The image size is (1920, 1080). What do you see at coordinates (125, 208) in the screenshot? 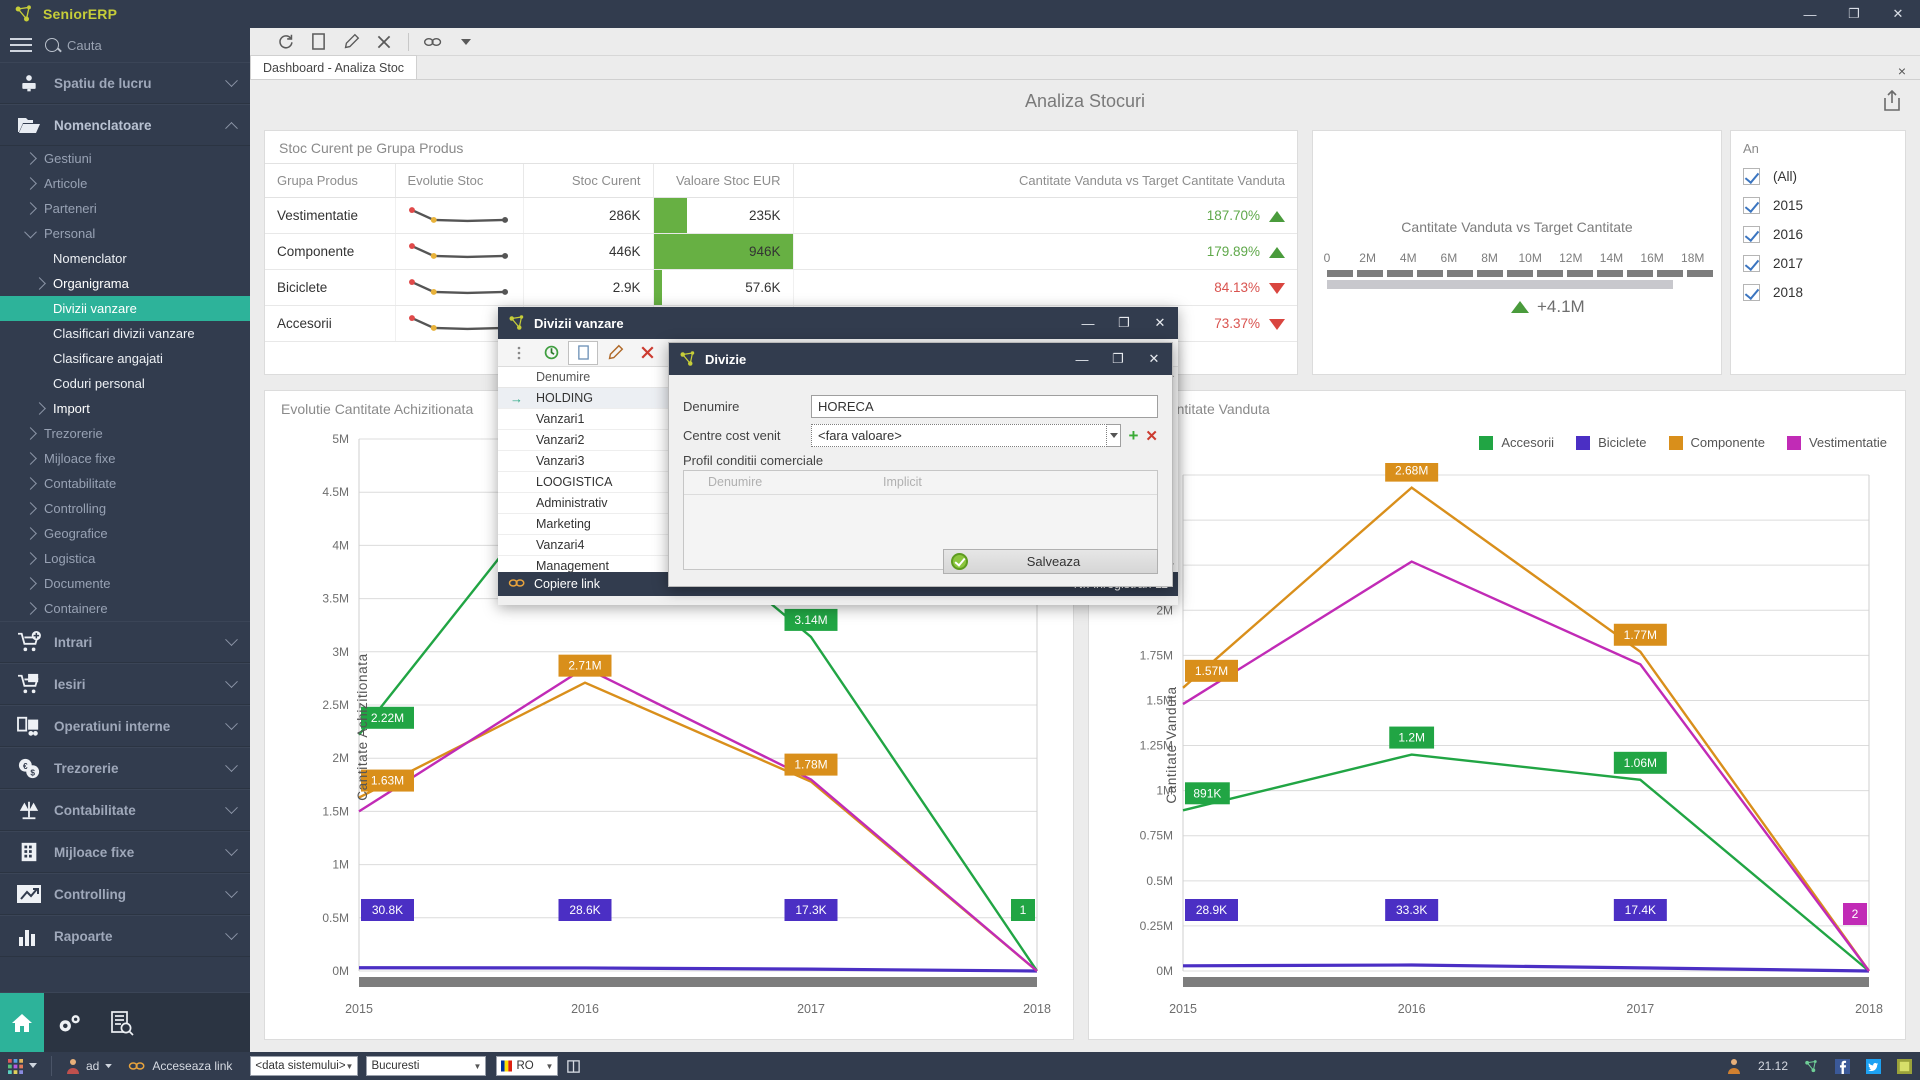
I see `sidebar-item-parteneri: Parteneri` at bounding box center [125, 208].